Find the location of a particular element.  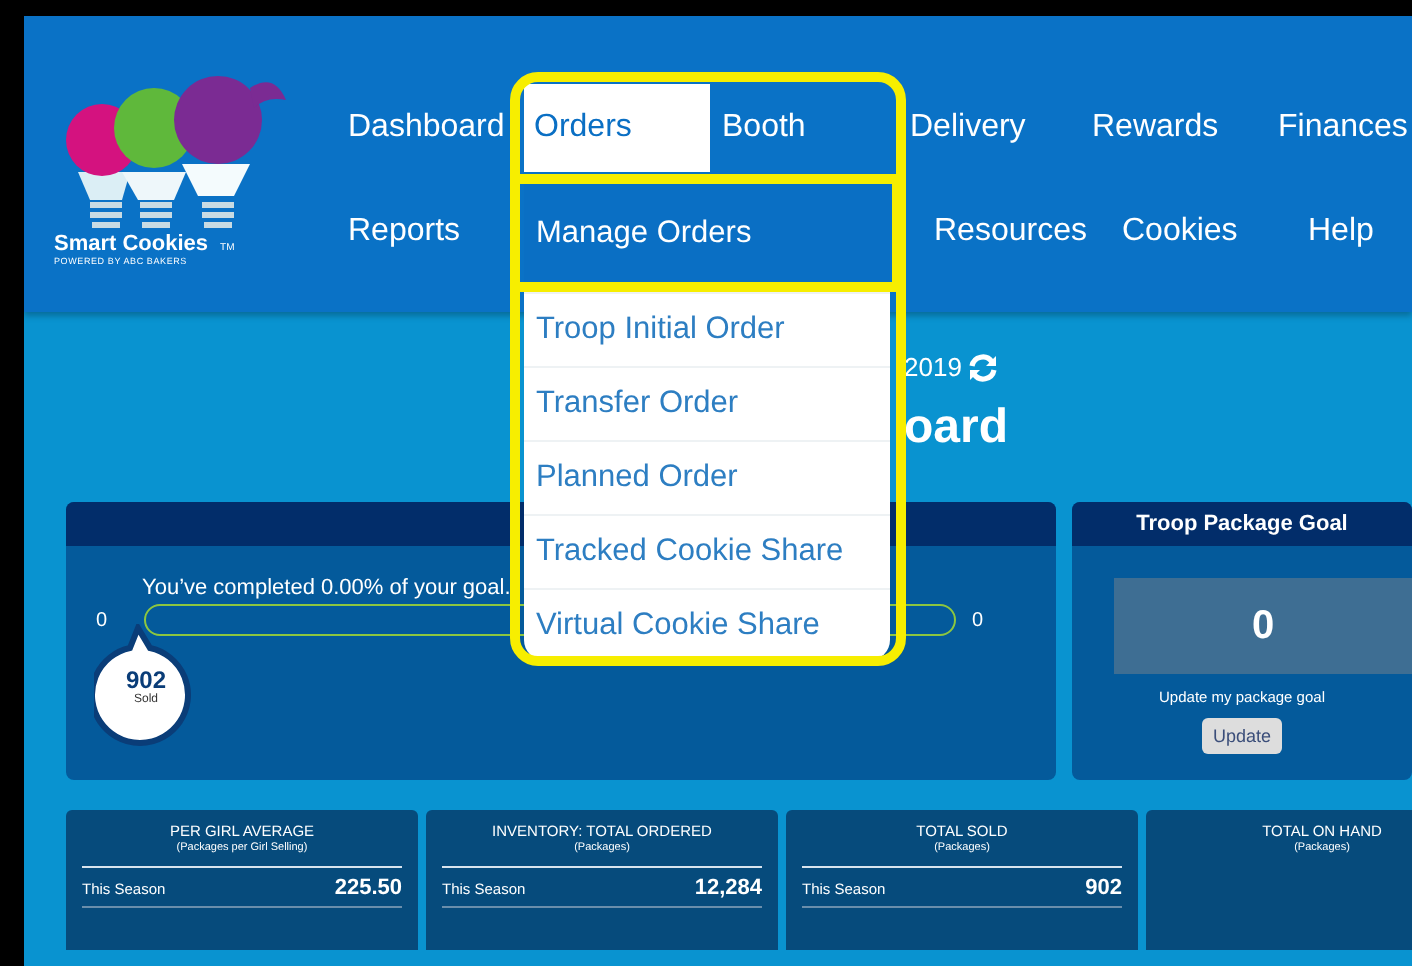

nav-tab: Cookies is located at coordinates (1193, 232).